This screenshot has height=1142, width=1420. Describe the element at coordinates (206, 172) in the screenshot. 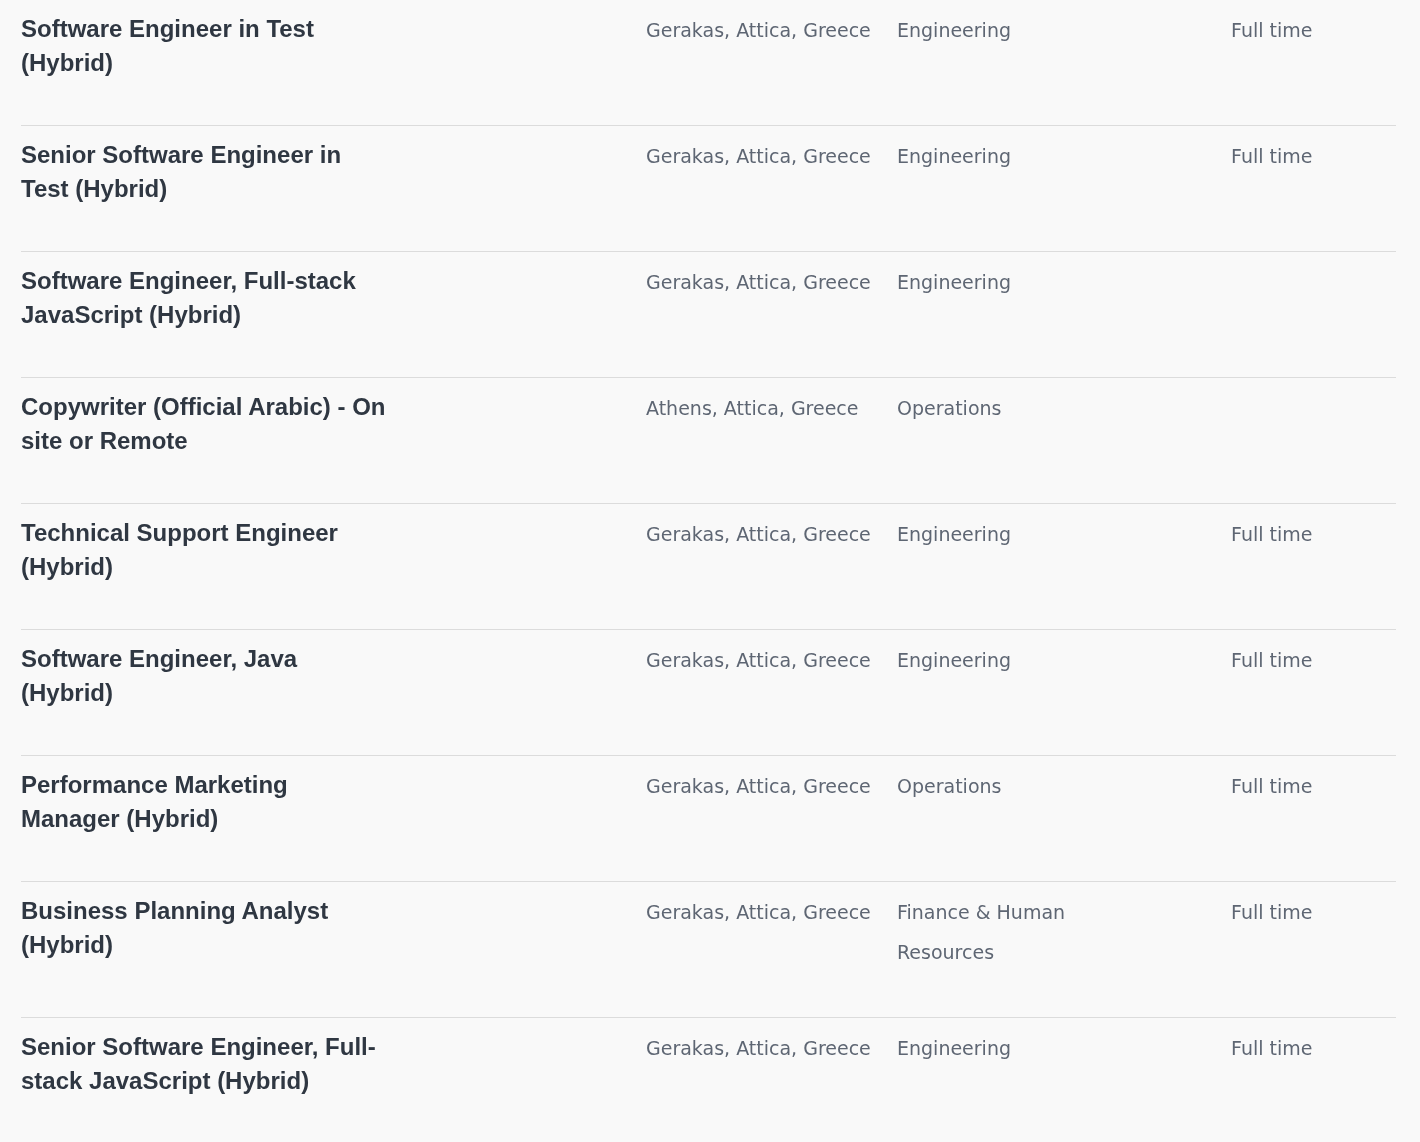

I see `job-title-link: Senior Software Engineer in Test (Hybrid)` at that location.